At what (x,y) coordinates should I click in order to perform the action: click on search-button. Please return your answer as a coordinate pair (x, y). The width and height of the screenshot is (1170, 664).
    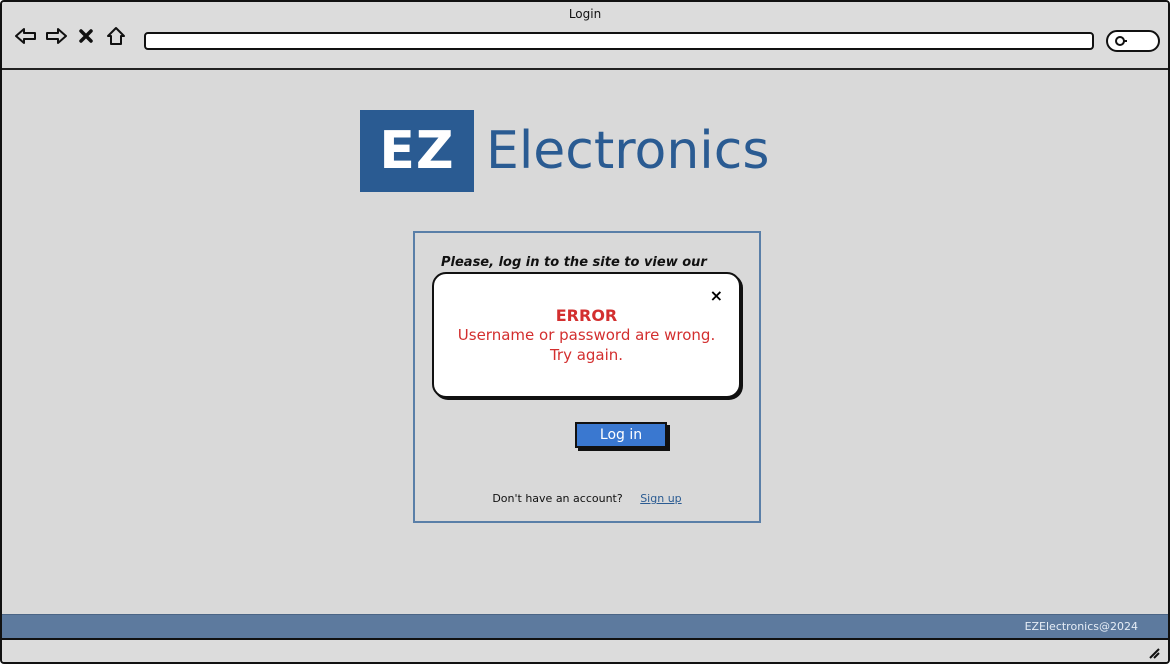
    Looking at the image, I should click on (1133, 41).